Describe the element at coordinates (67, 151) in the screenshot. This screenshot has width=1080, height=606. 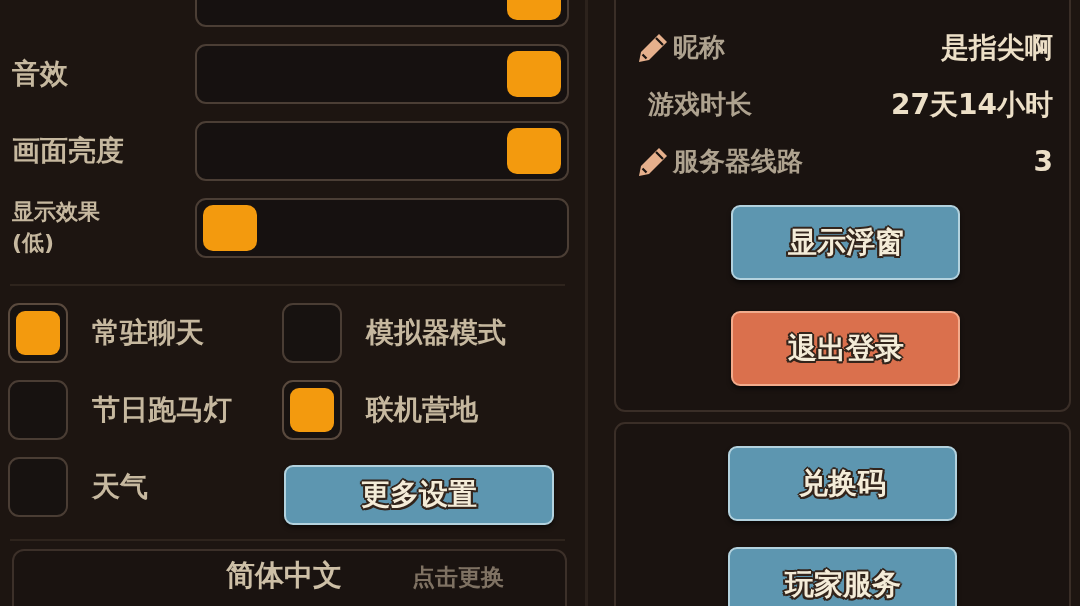
I see `slider-label: 画面亮度` at that location.